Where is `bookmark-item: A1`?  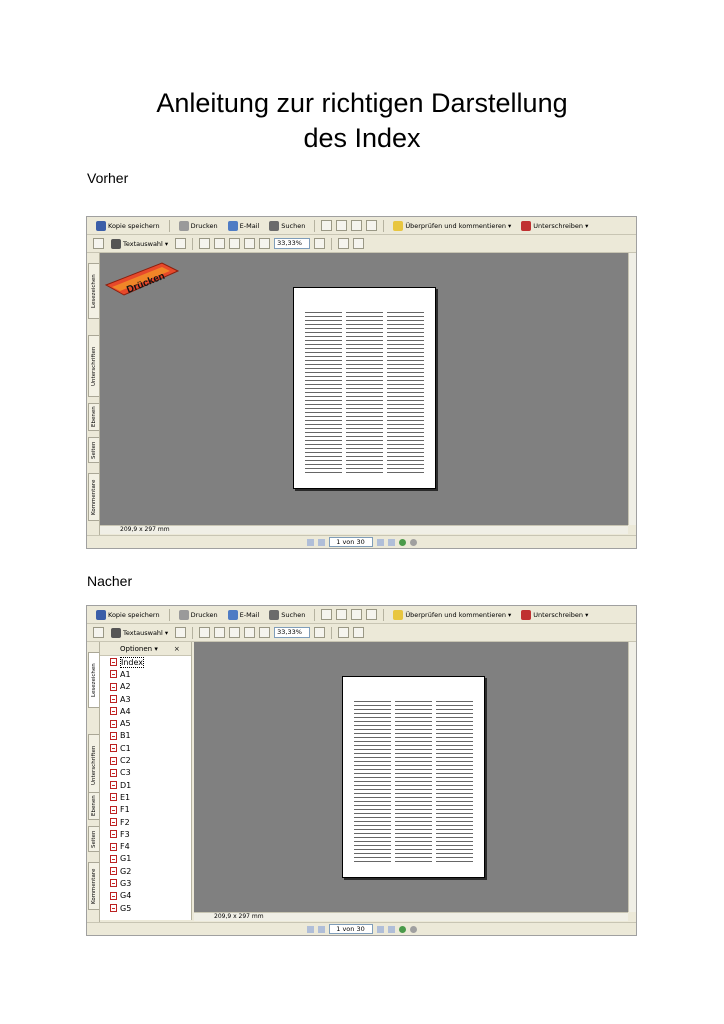 bookmark-item: A1 is located at coordinates (145, 674).